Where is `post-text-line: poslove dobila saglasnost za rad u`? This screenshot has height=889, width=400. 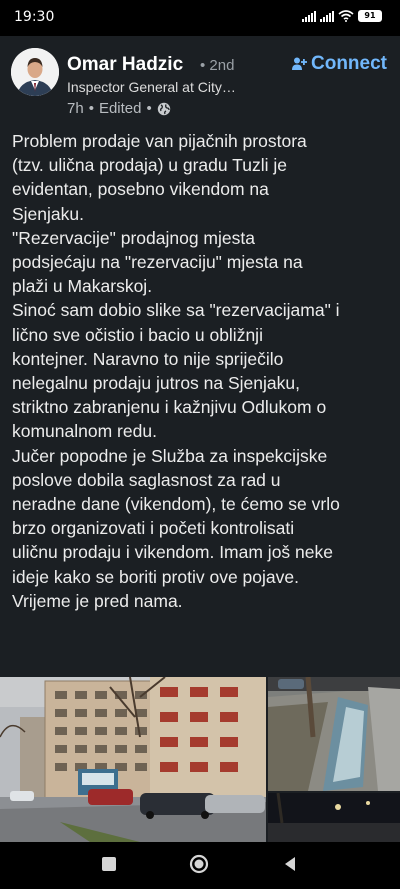
post-text-line: poslove dobila saglasnost za rad u is located at coordinates (146, 479).